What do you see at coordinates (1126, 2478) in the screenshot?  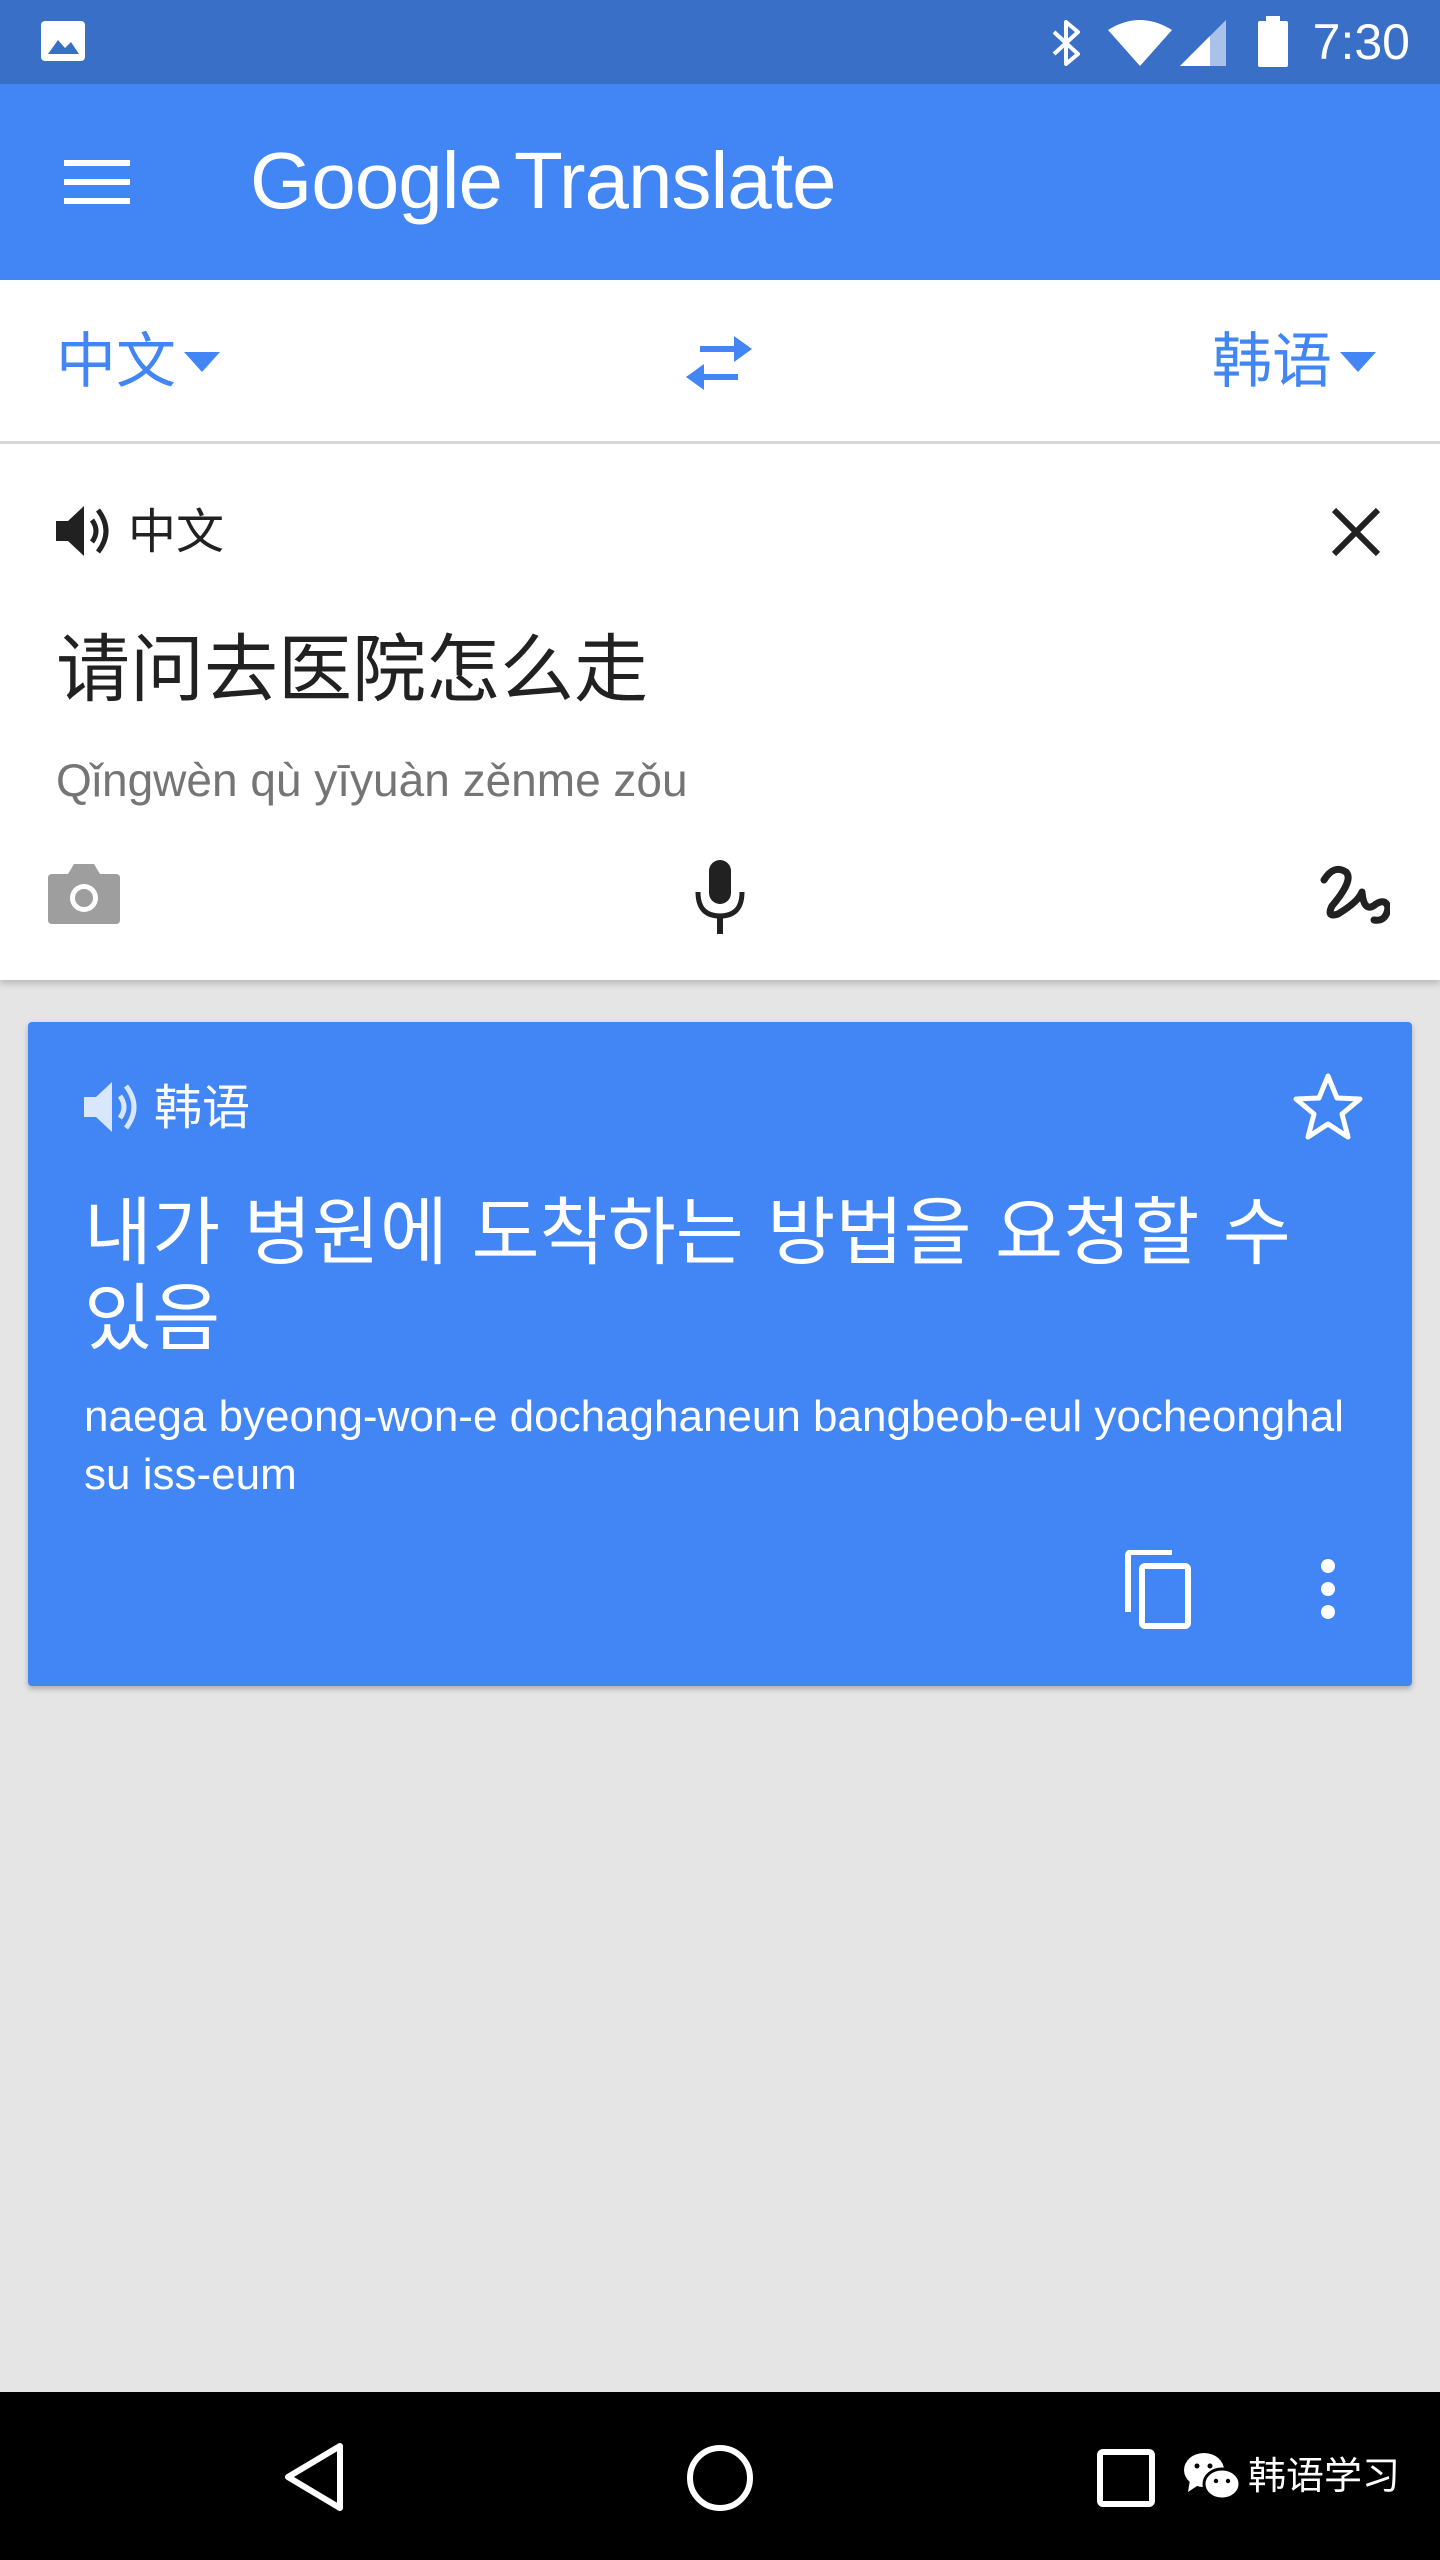 I see `recents-icon` at bounding box center [1126, 2478].